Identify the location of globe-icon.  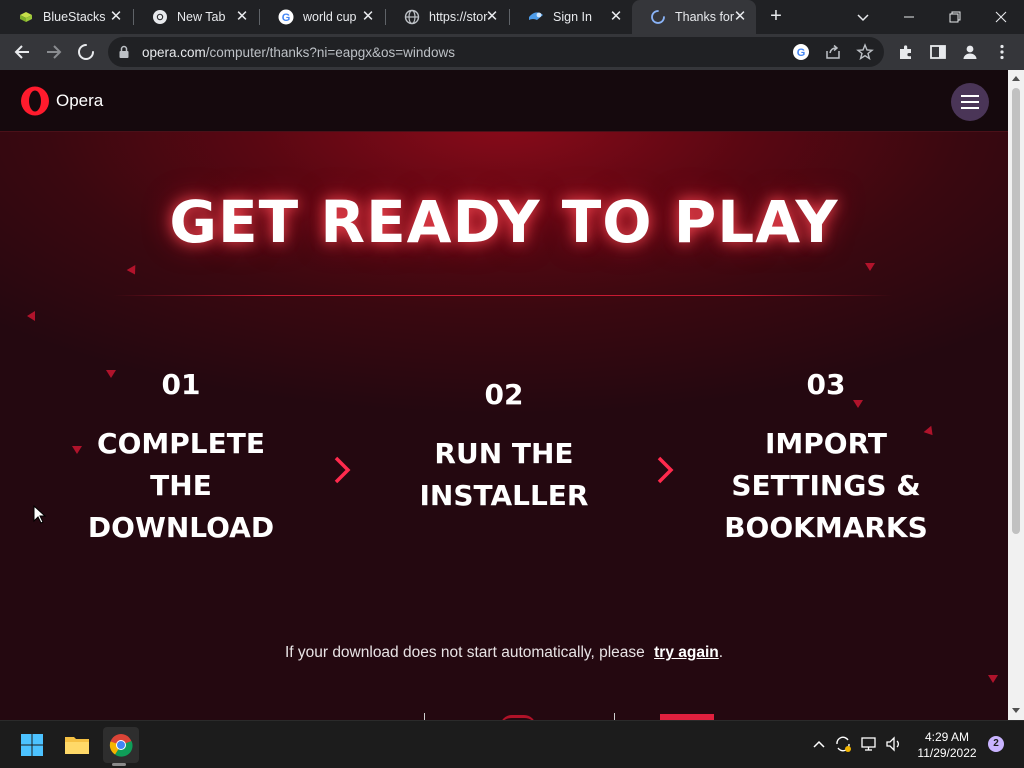
(412, 17).